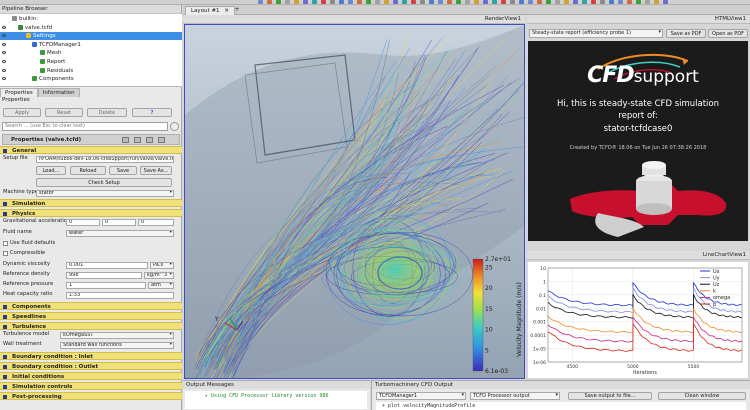  I want to click on paste-icon, so click(137, 140).